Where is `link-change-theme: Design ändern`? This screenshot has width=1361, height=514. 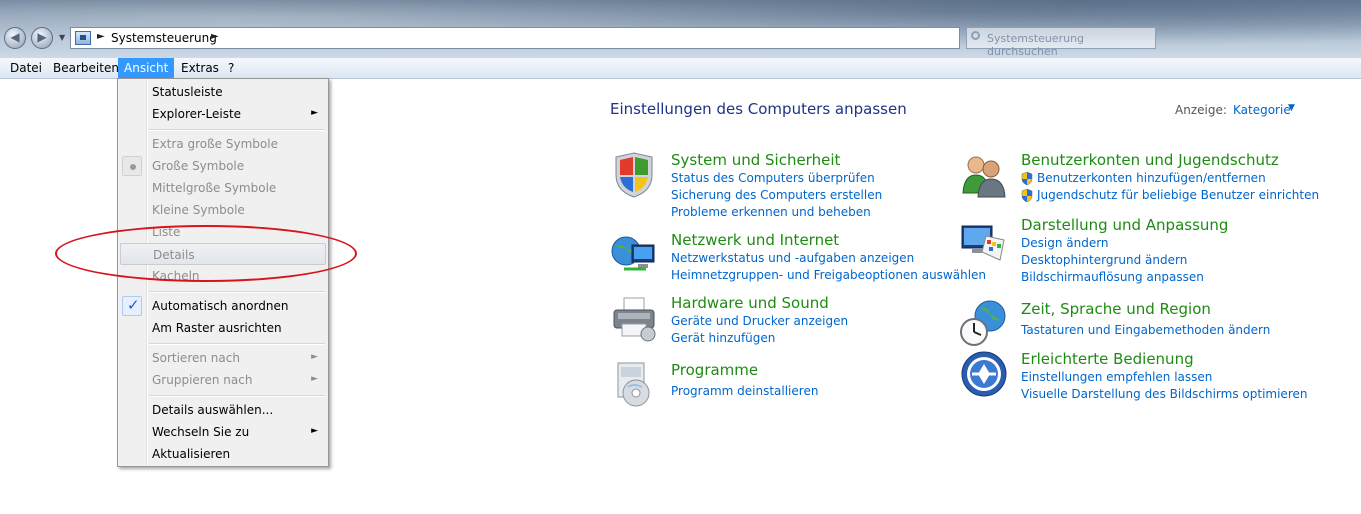 link-change-theme: Design ändern is located at coordinates (1065, 243).